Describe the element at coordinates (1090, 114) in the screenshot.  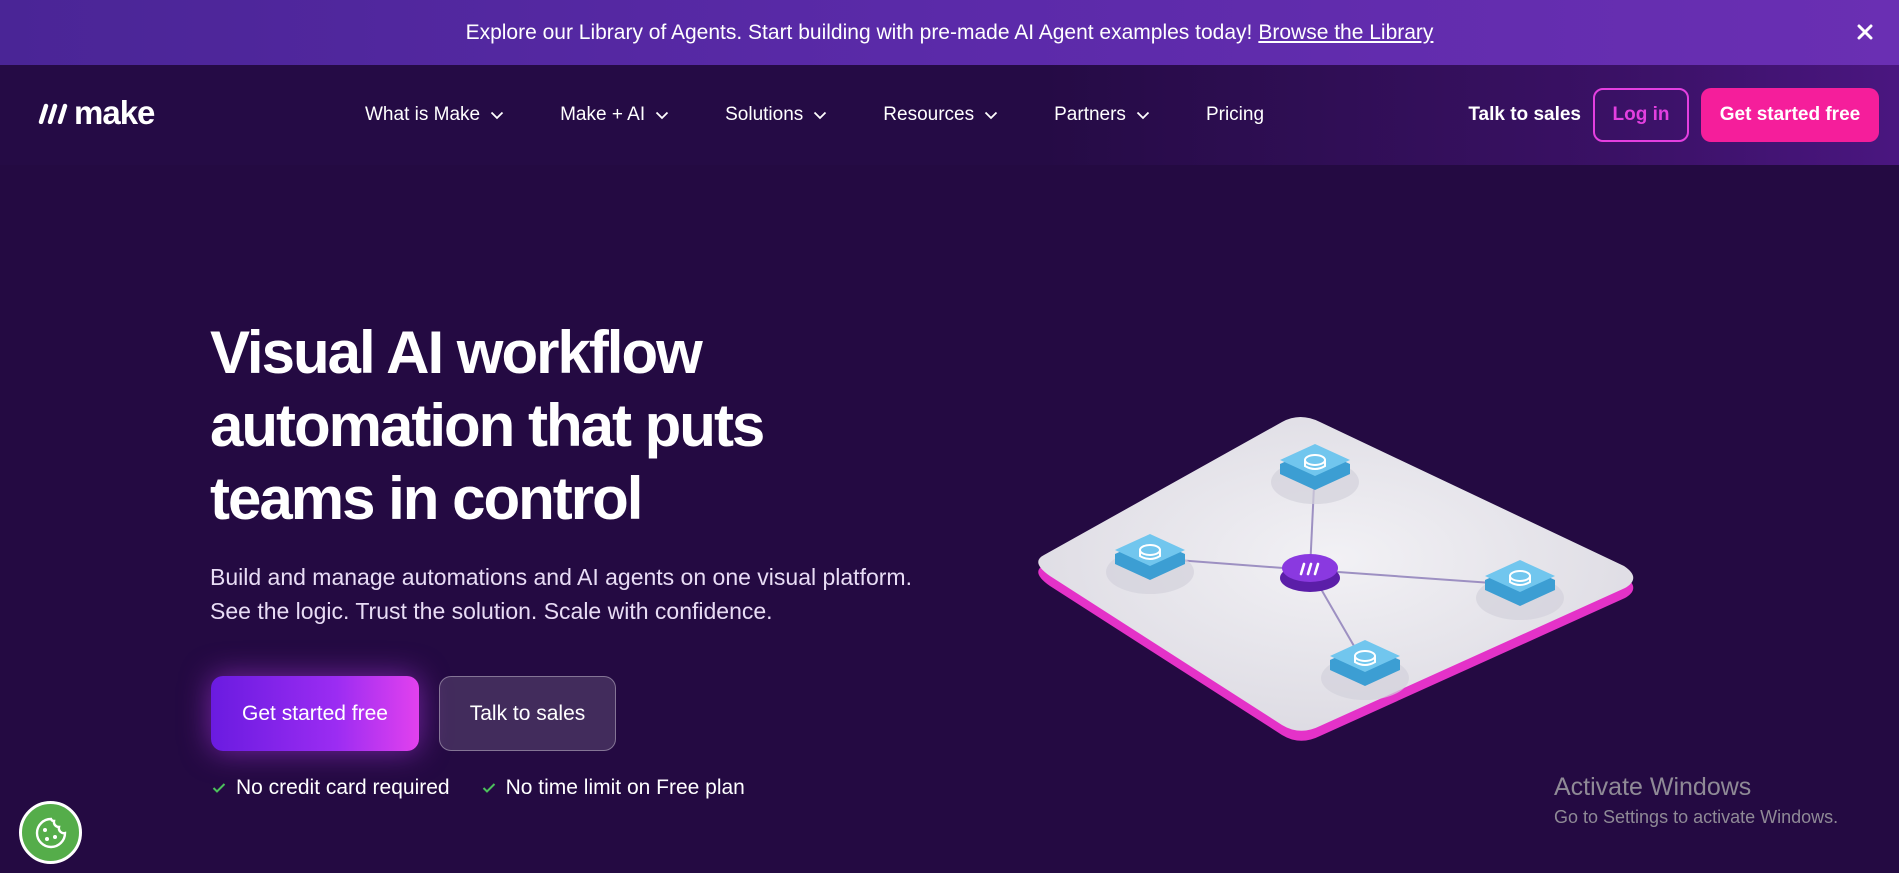
I see `nav-item-label: Partners` at that location.